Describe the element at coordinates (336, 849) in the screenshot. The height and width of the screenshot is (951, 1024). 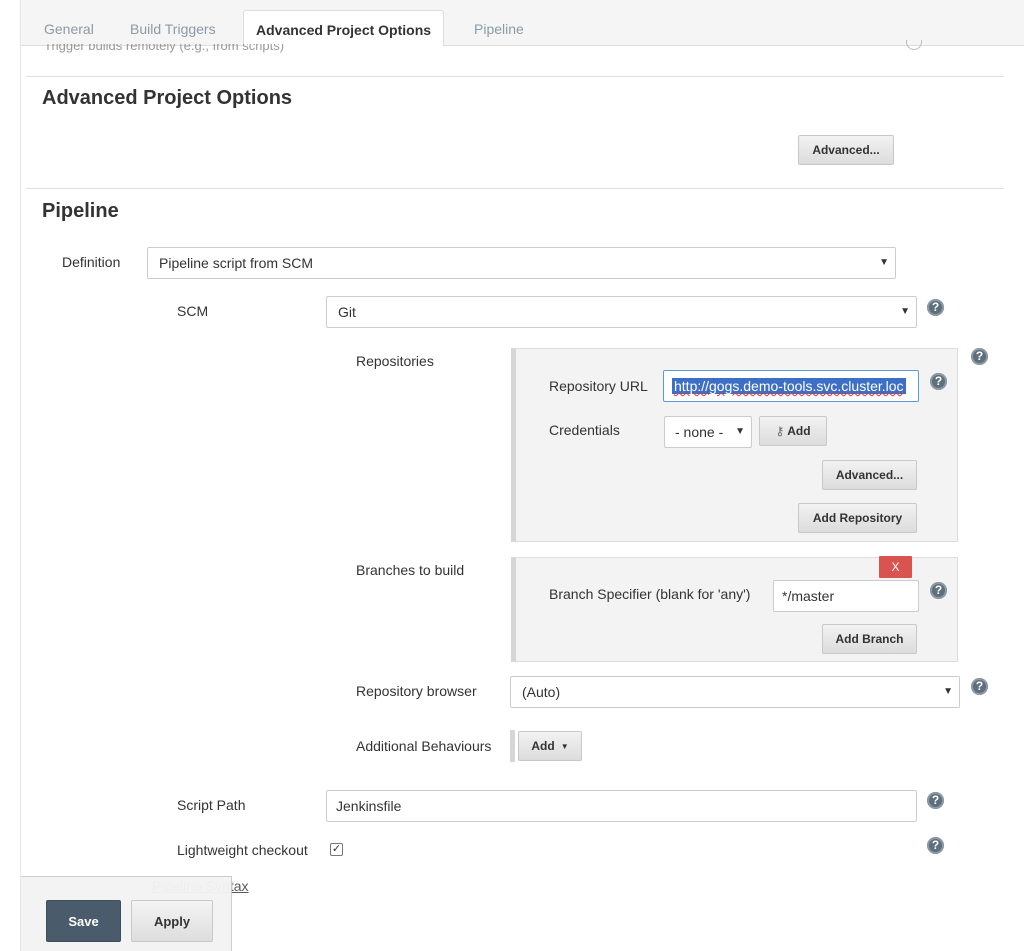
I see `lightweight-checkout-checkbox: ✓` at that location.